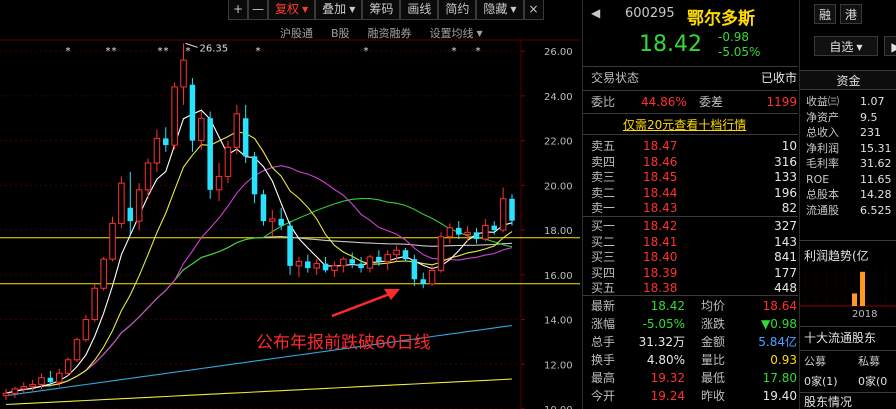  Describe the element at coordinates (870, 132) in the screenshot. I see `fundamental-value: 231` at that location.